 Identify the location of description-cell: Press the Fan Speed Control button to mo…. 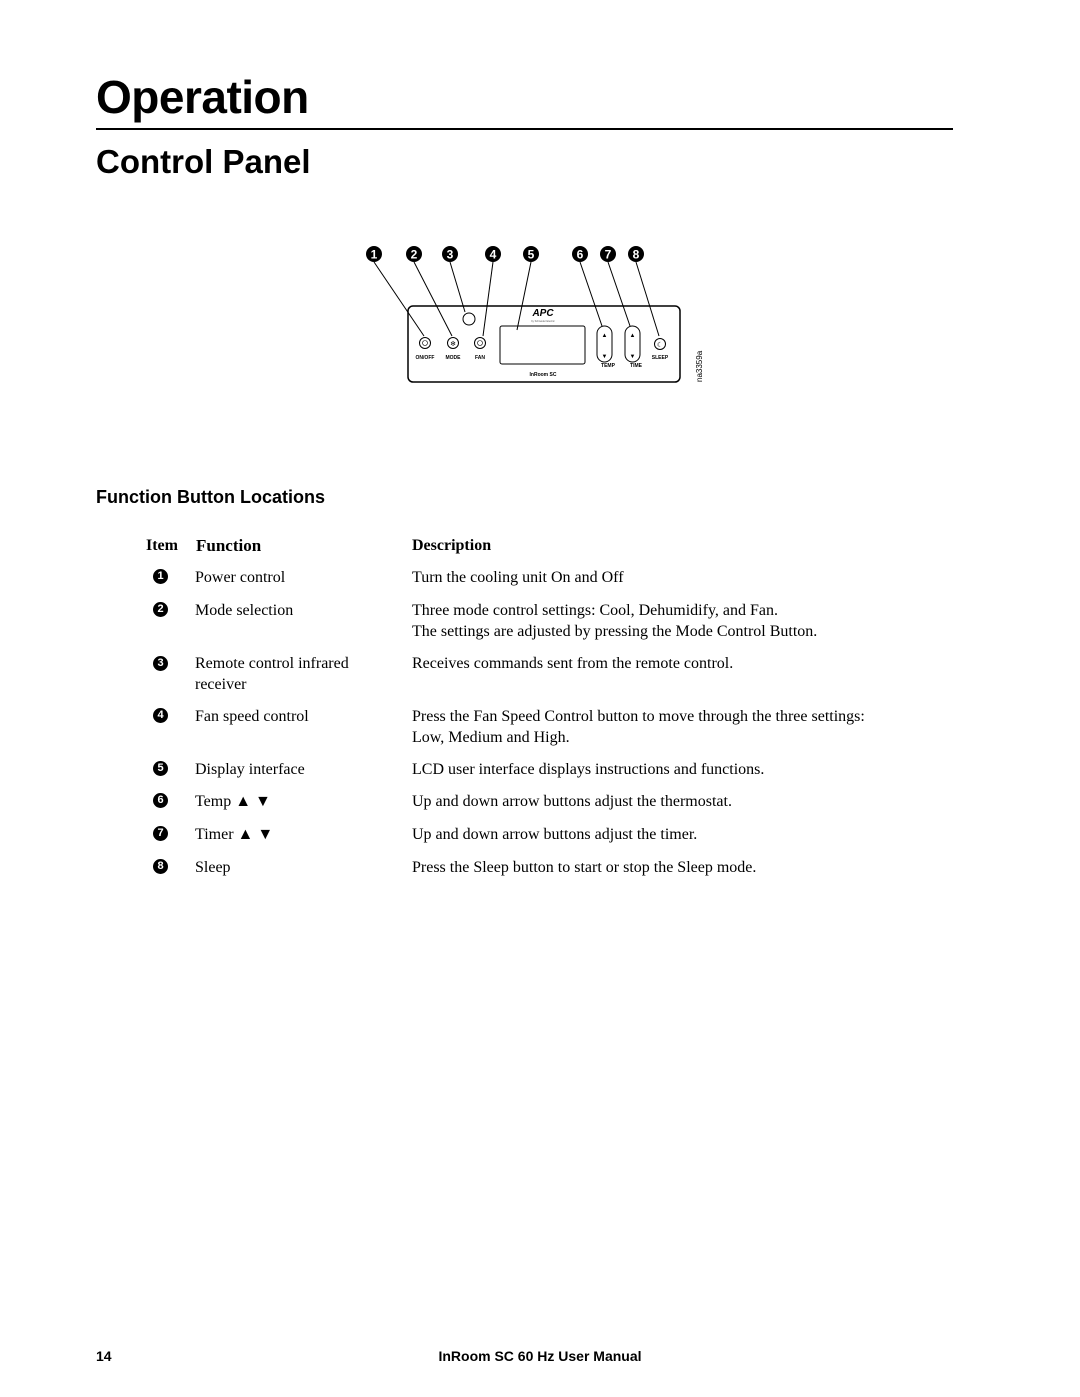
(638, 727).